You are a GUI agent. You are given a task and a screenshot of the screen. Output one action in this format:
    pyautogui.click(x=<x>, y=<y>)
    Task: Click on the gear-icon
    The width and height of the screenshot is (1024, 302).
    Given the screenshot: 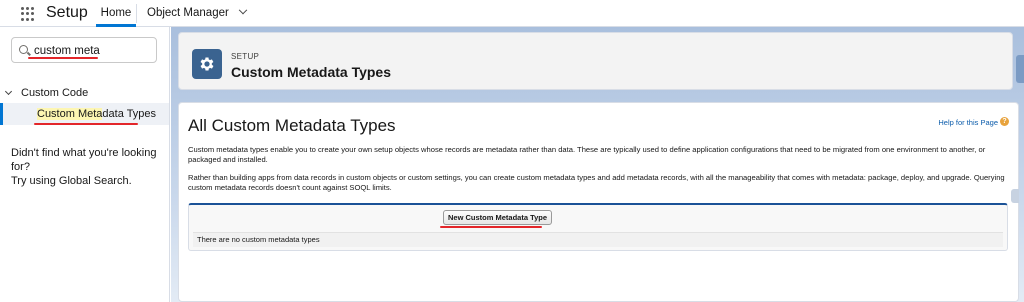 What is the action you would take?
    pyautogui.click(x=207, y=64)
    